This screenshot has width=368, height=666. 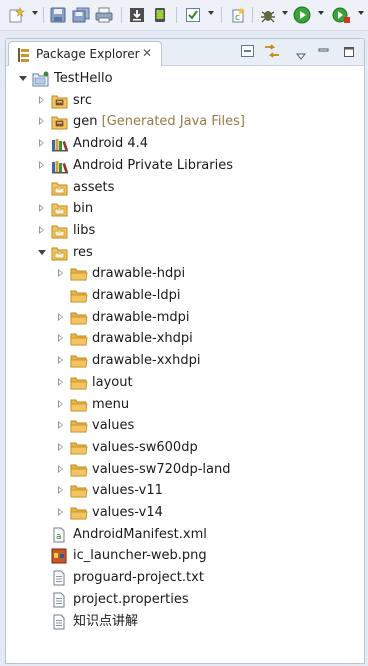 I want to click on tab-package-explorer: Package Explorer ✕, so click(x=85, y=53).